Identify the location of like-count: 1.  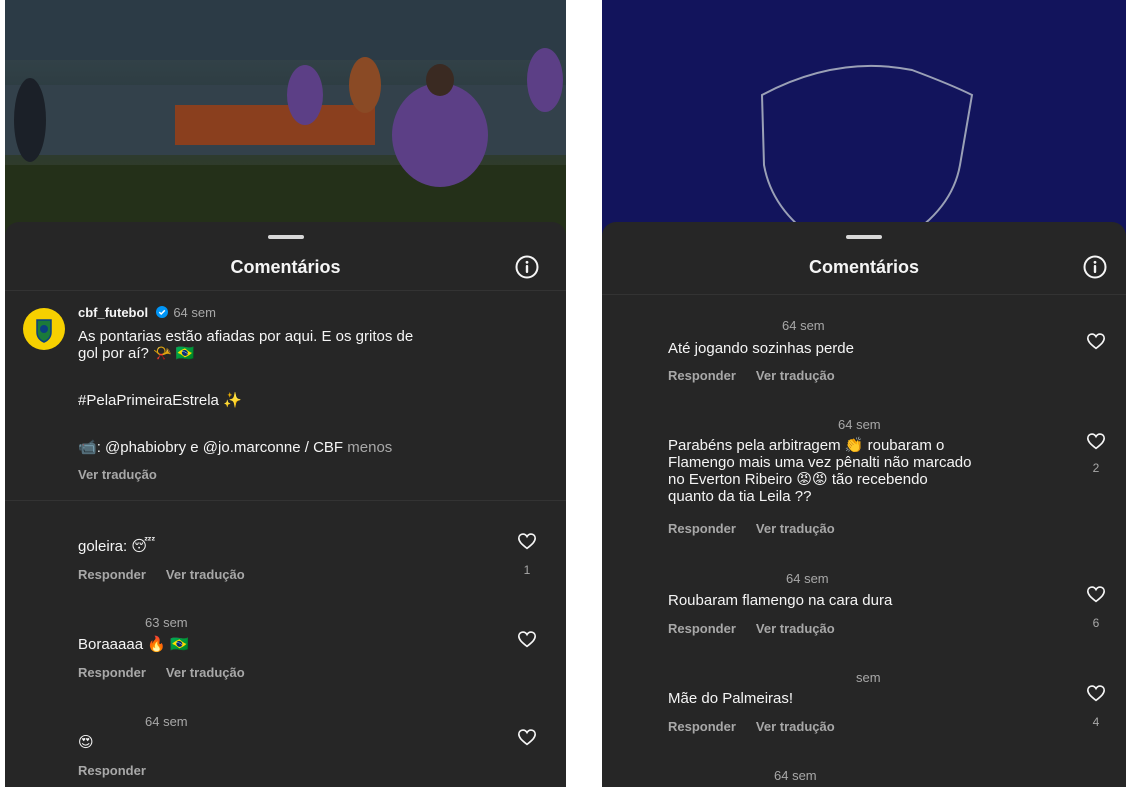
(527, 570).